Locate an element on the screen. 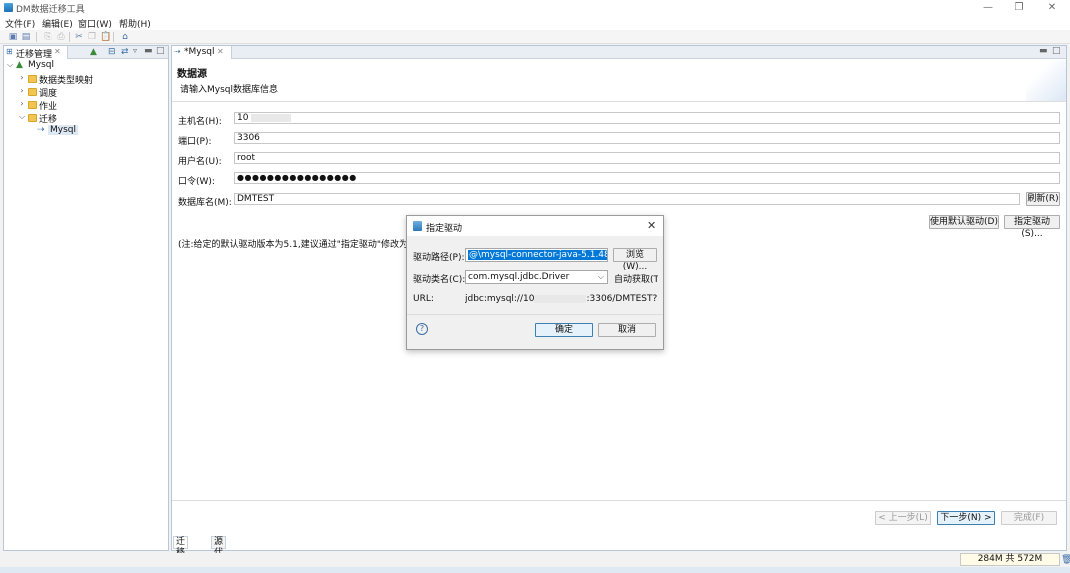  database-label: 数据库名(M): is located at coordinates (205, 203).